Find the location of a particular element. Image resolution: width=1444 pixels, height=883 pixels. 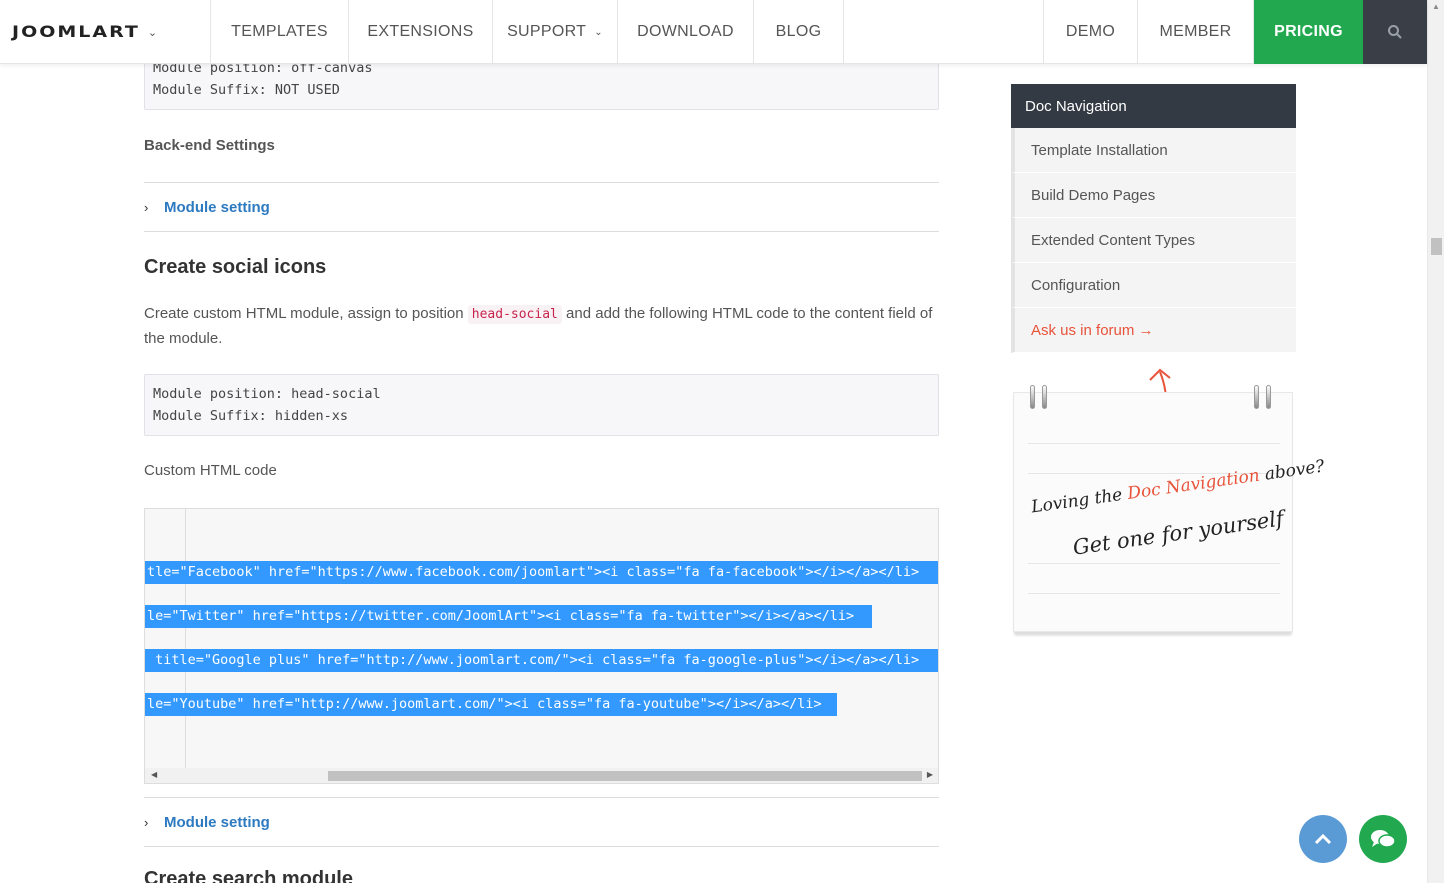

promo-cta: Get one for yourself is located at coordinates (1178, 533).